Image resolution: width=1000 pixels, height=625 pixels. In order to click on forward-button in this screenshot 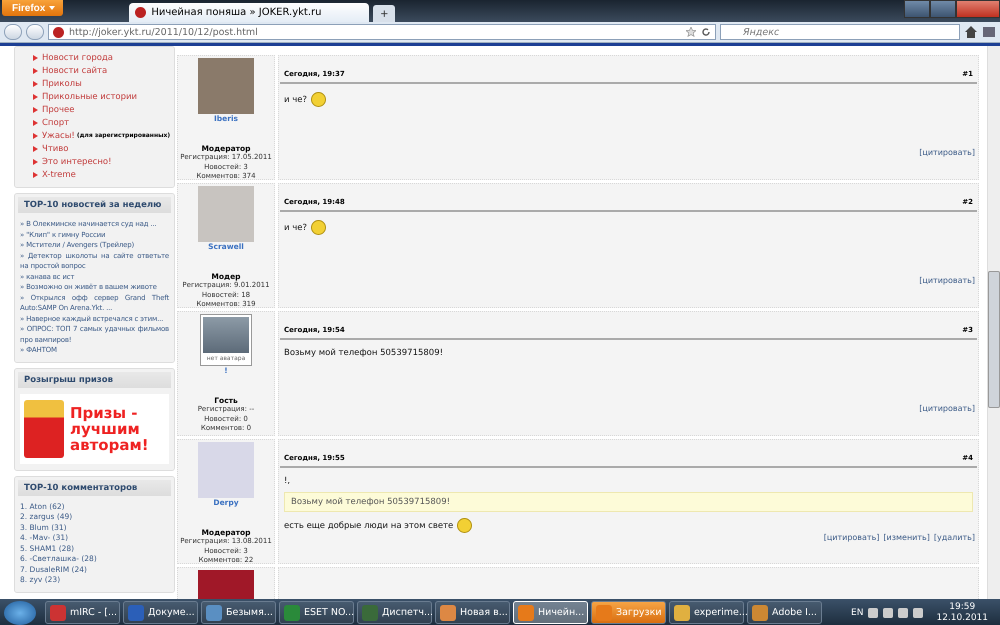, I will do `click(35, 32)`.